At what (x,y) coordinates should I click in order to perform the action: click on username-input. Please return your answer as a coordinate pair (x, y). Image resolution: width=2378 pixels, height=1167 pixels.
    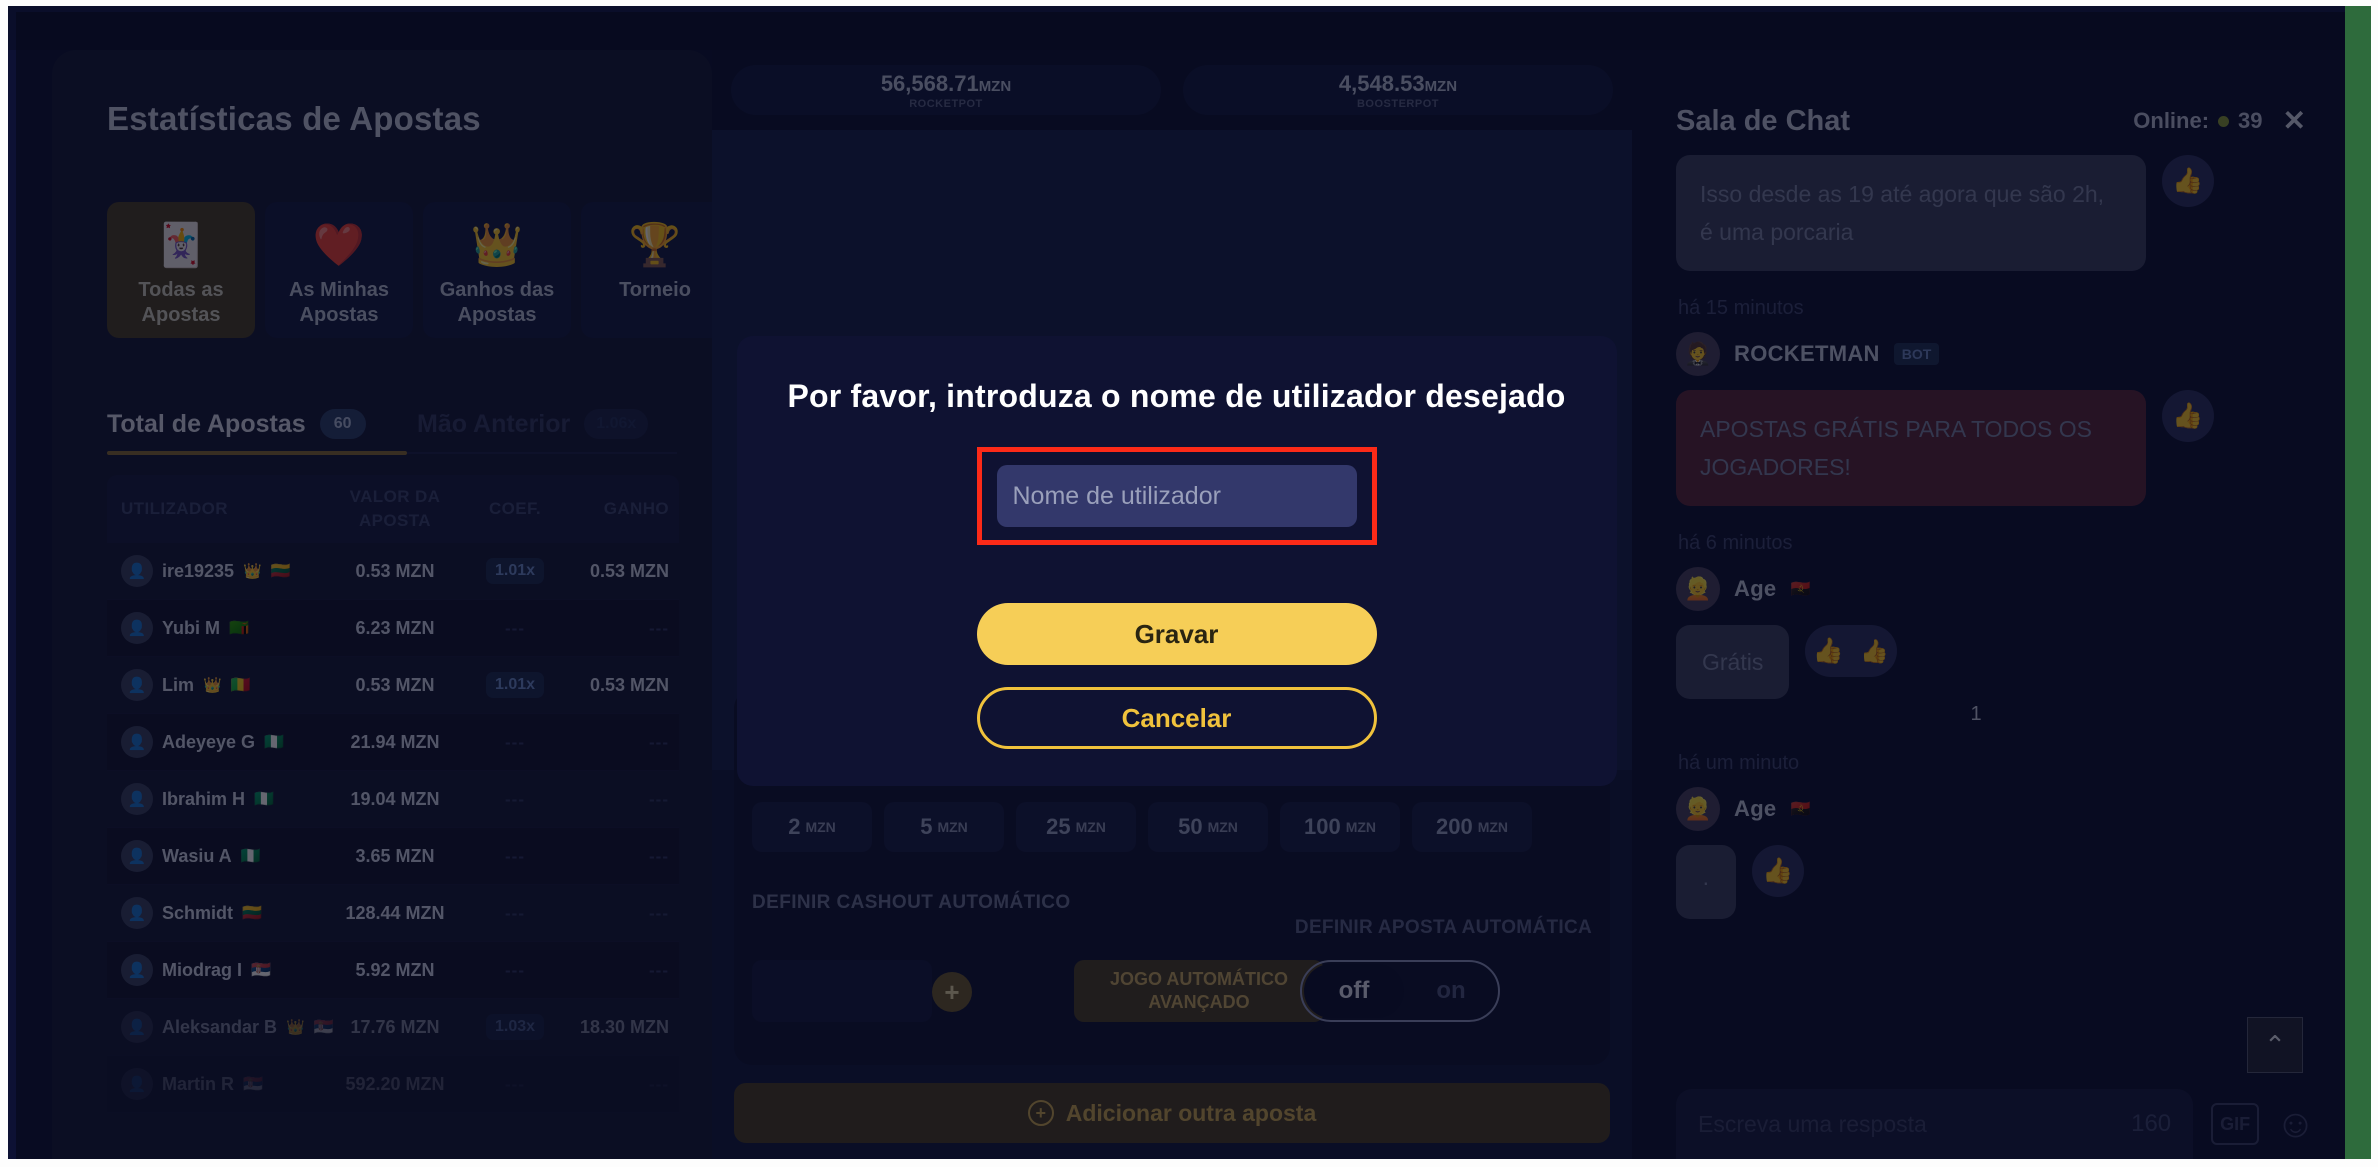
    Looking at the image, I should click on (1176, 496).